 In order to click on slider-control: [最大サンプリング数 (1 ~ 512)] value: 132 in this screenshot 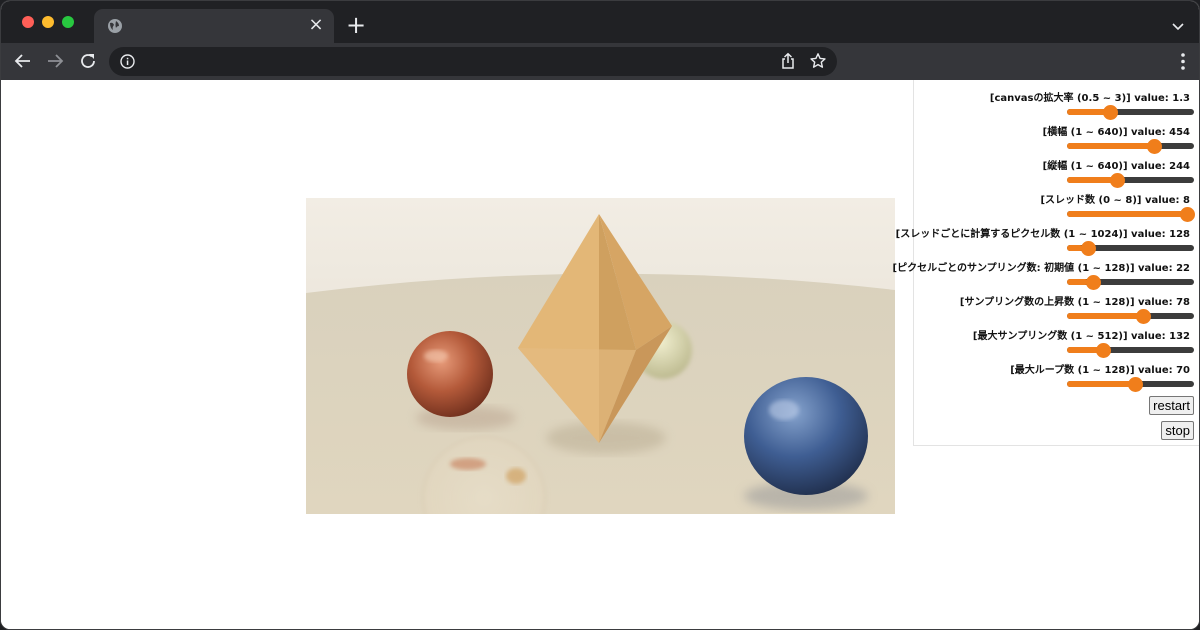, I will do `click(1056, 338)`.